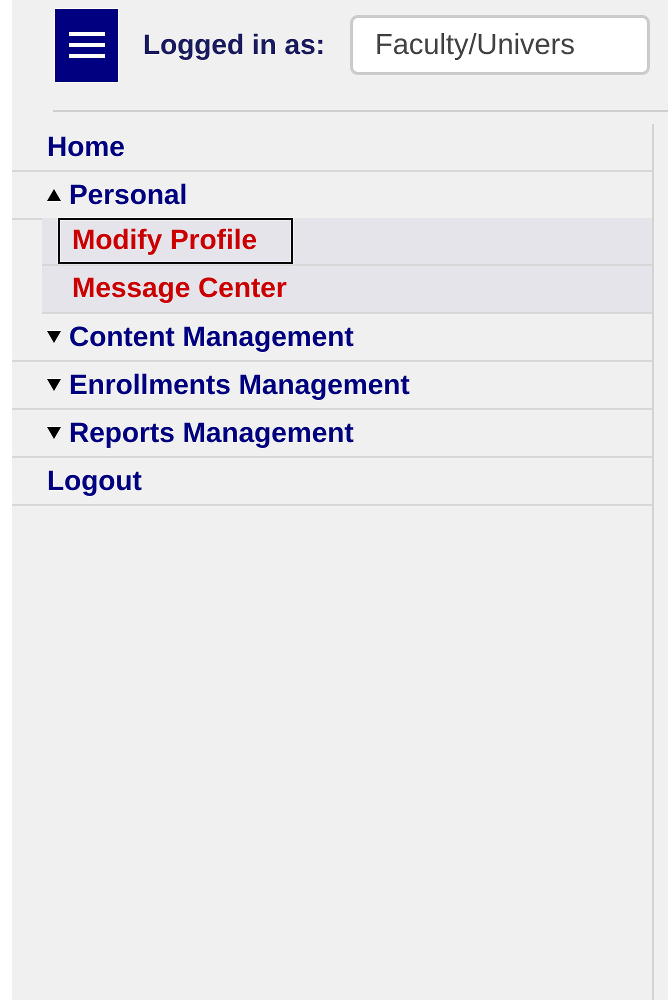  Describe the element at coordinates (117, 195) in the screenshot. I see `menu-group: Personal` at that location.